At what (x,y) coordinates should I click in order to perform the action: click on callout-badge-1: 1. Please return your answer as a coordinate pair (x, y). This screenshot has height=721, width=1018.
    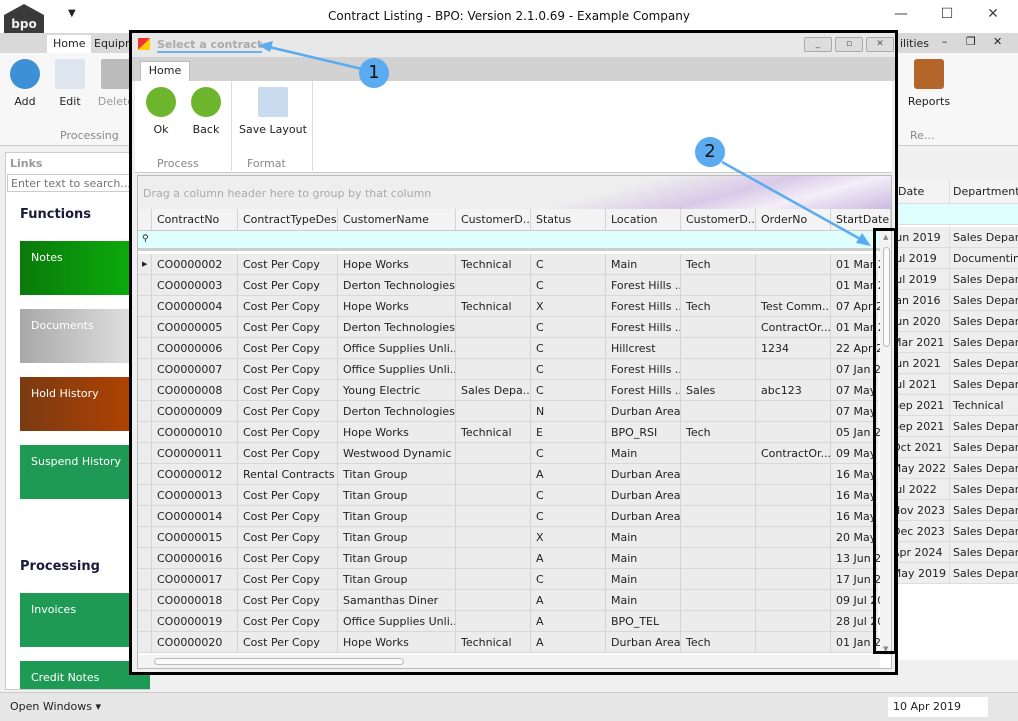
    Looking at the image, I should click on (374, 73).